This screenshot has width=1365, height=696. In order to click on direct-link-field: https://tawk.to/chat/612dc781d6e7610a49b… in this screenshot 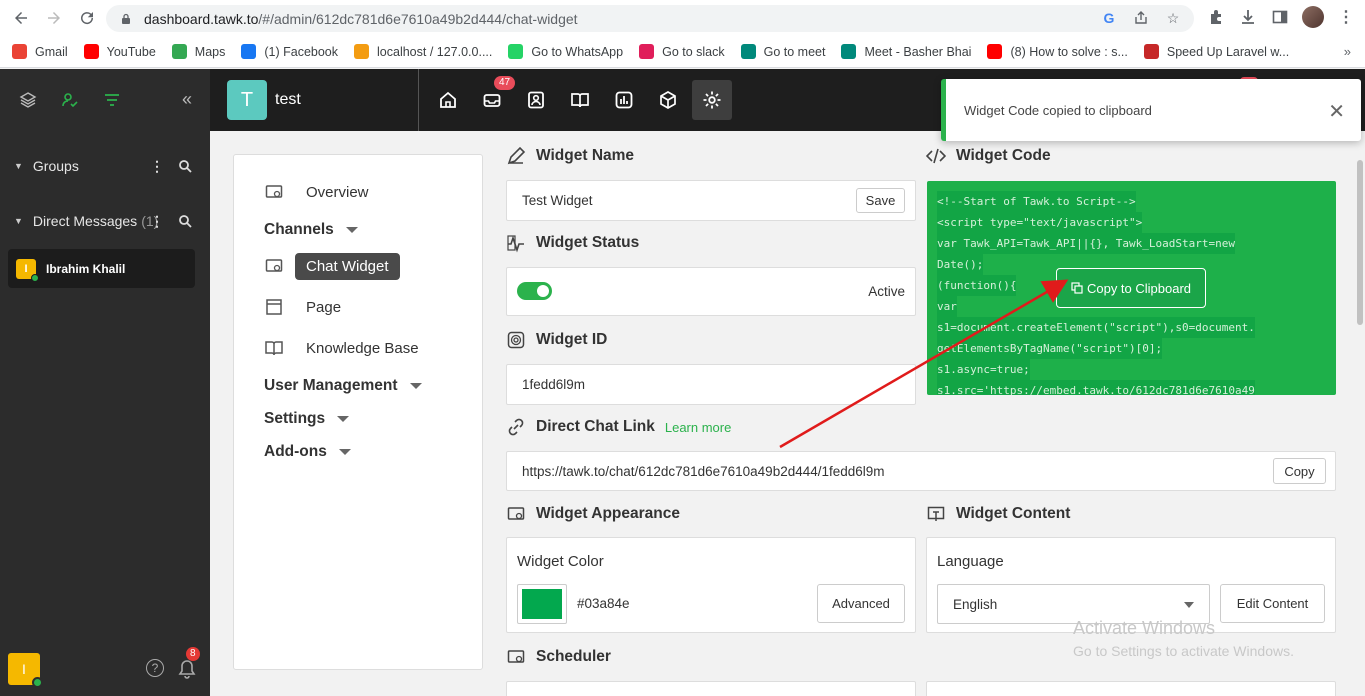, I will do `click(921, 471)`.